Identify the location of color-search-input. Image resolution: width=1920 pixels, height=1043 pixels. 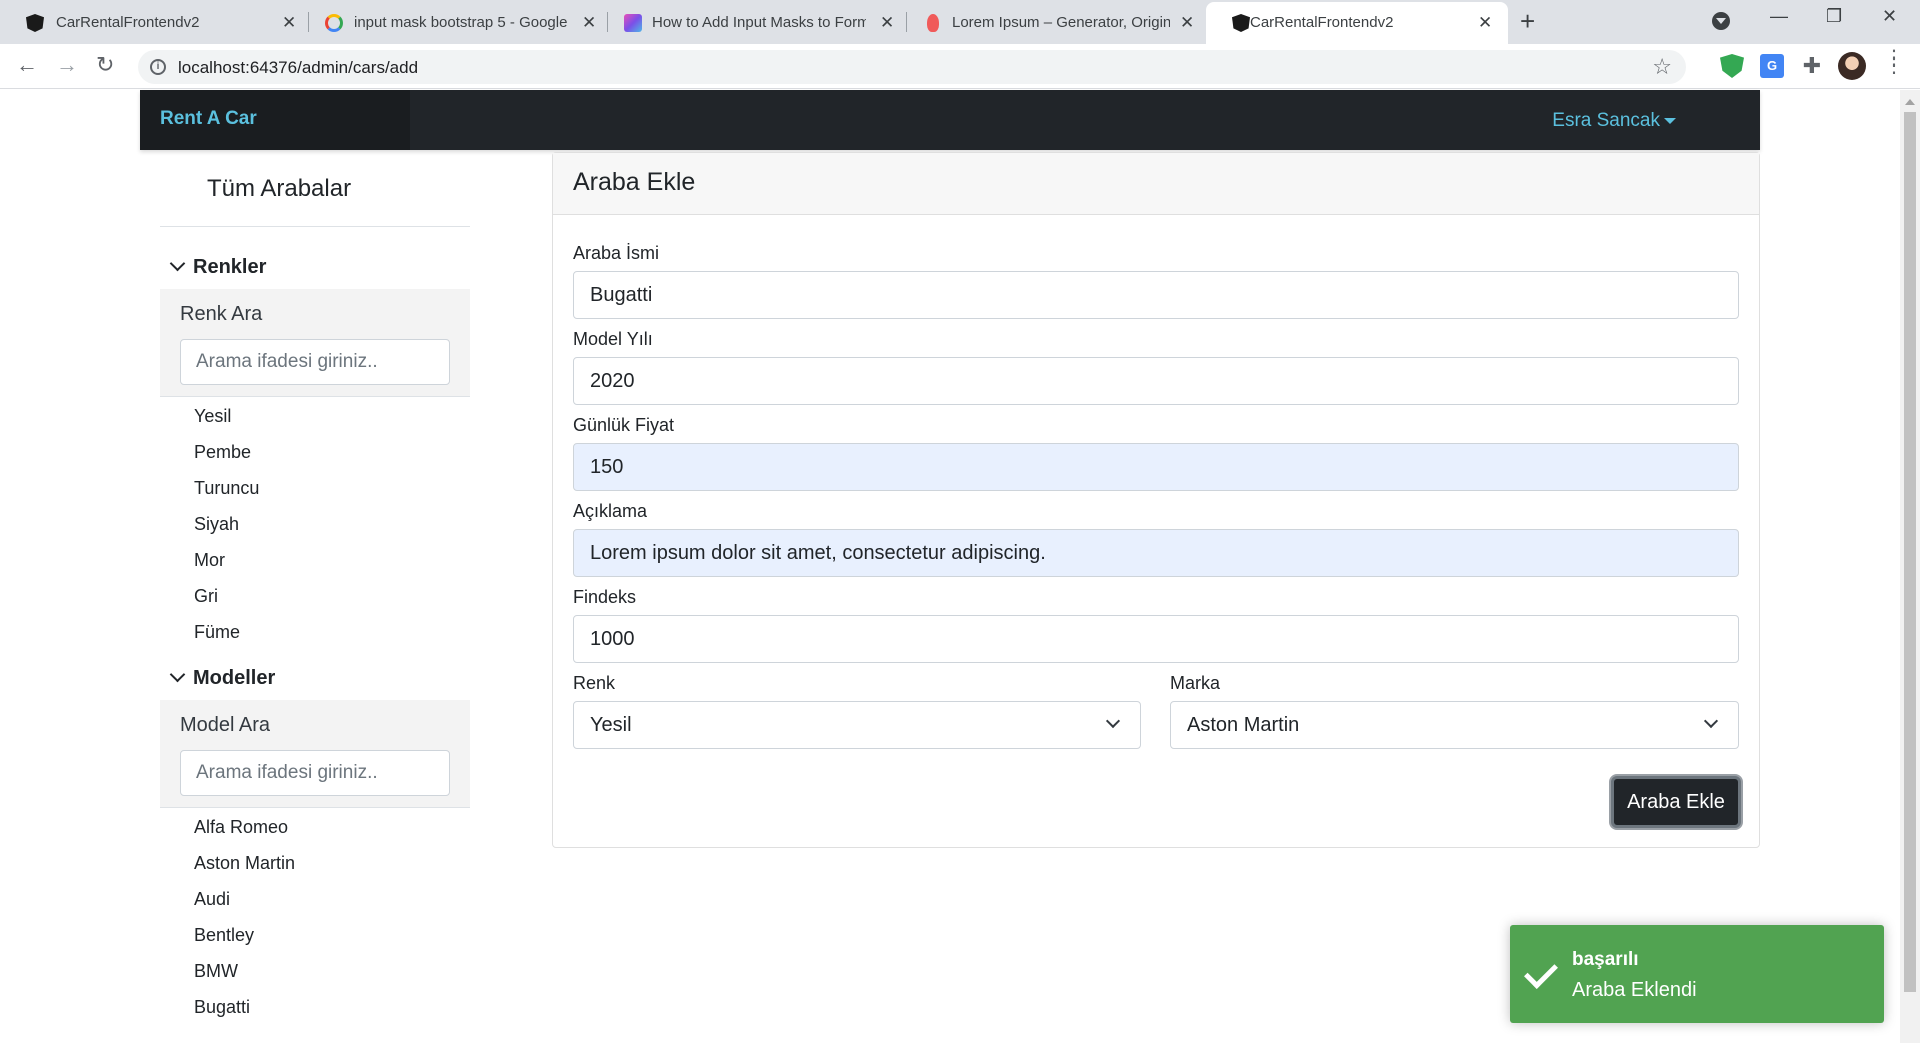
(315, 362).